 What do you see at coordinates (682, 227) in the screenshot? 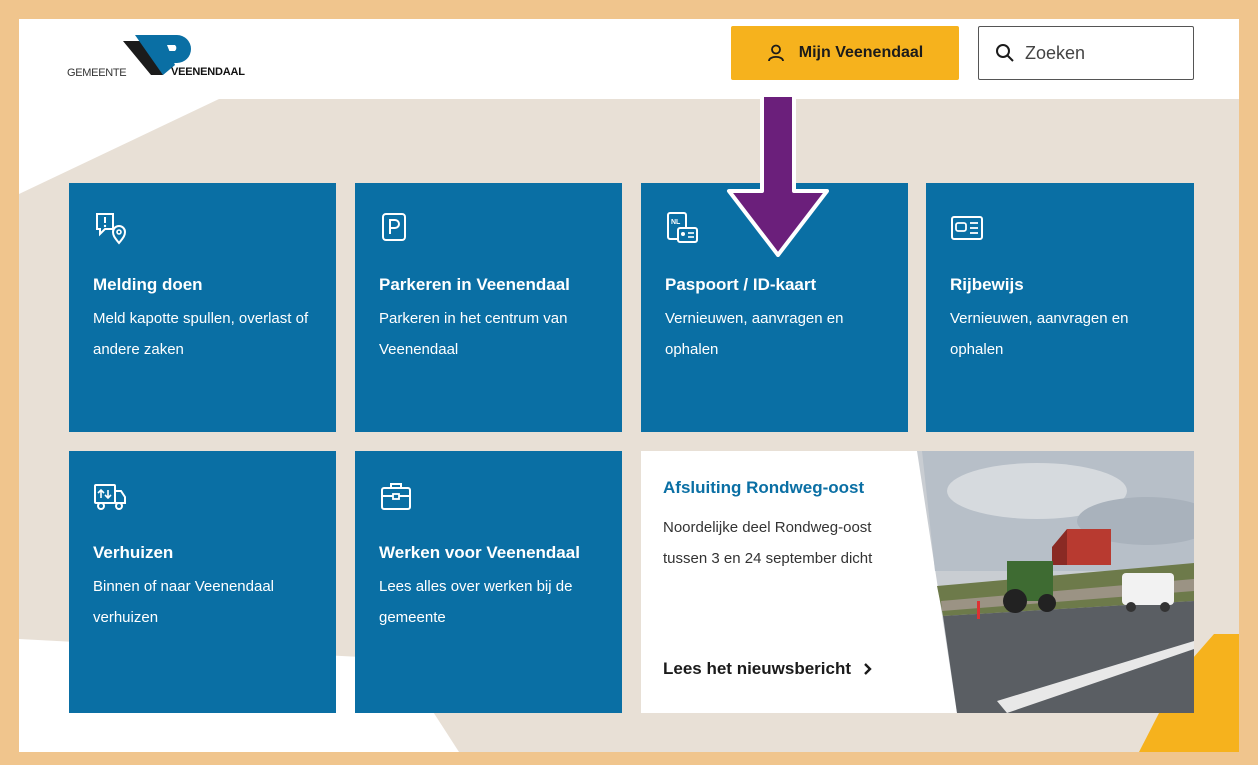
I see `passport-id-icon: NL` at bounding box center [682, 227].